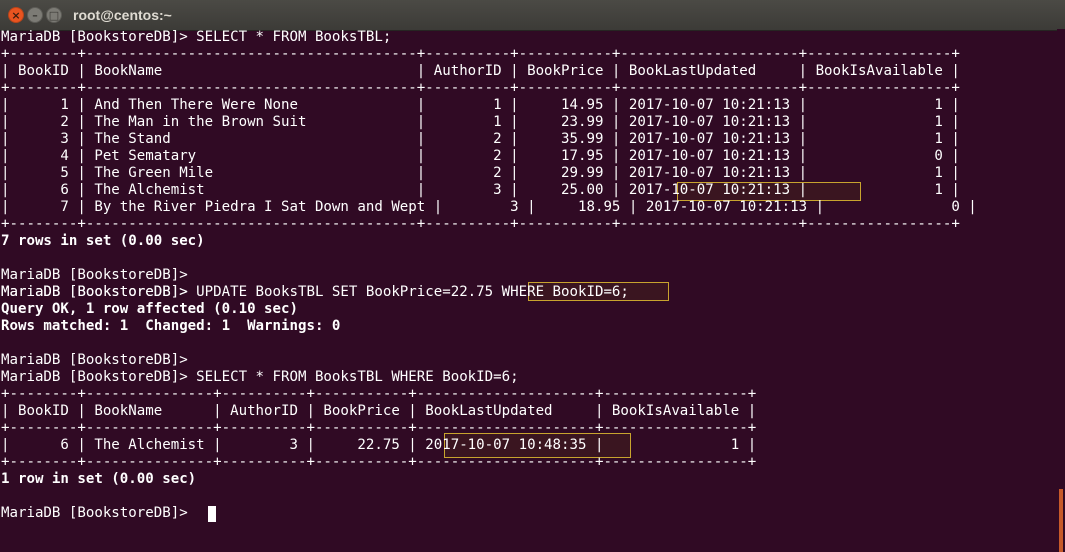 The height and width of the screenshot is (552, 1065). I want to click on window-titlebar: × – □ root@centos:~, so click(532, 15).